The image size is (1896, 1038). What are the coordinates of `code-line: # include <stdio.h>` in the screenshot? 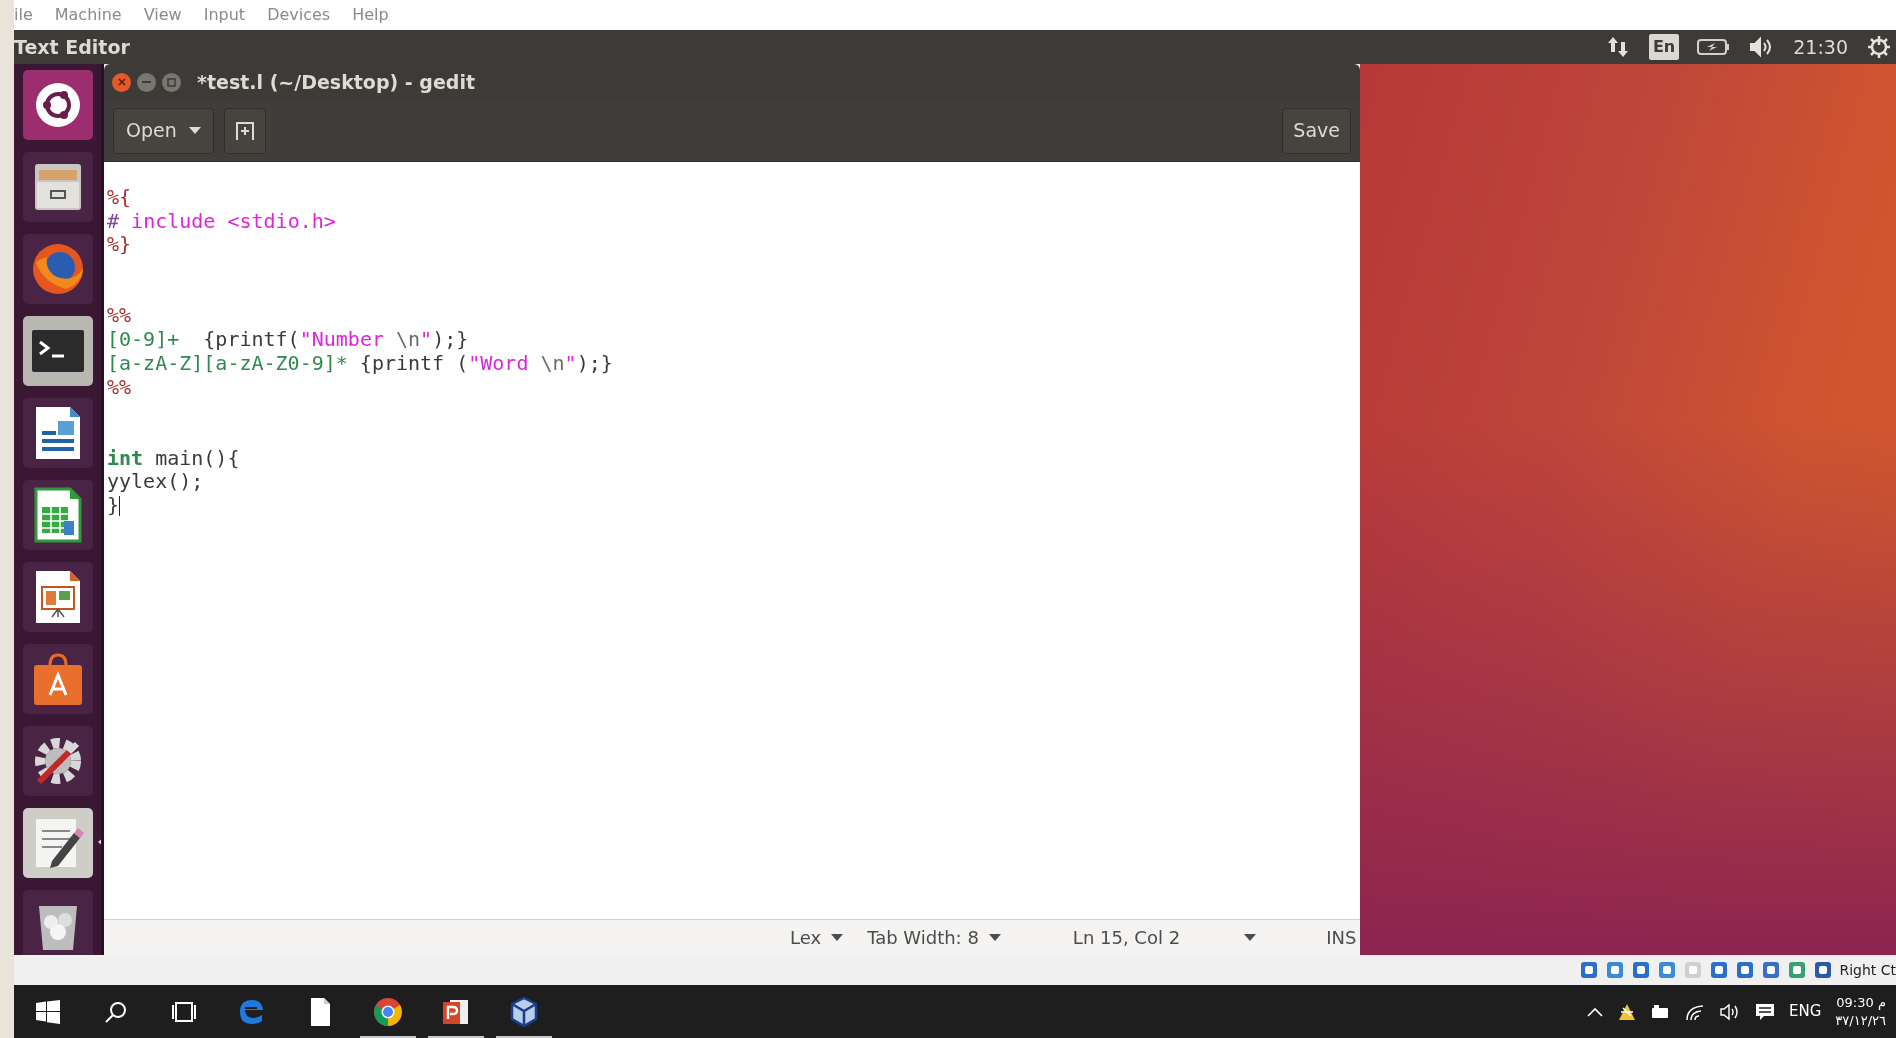 It's located at (221, 221).